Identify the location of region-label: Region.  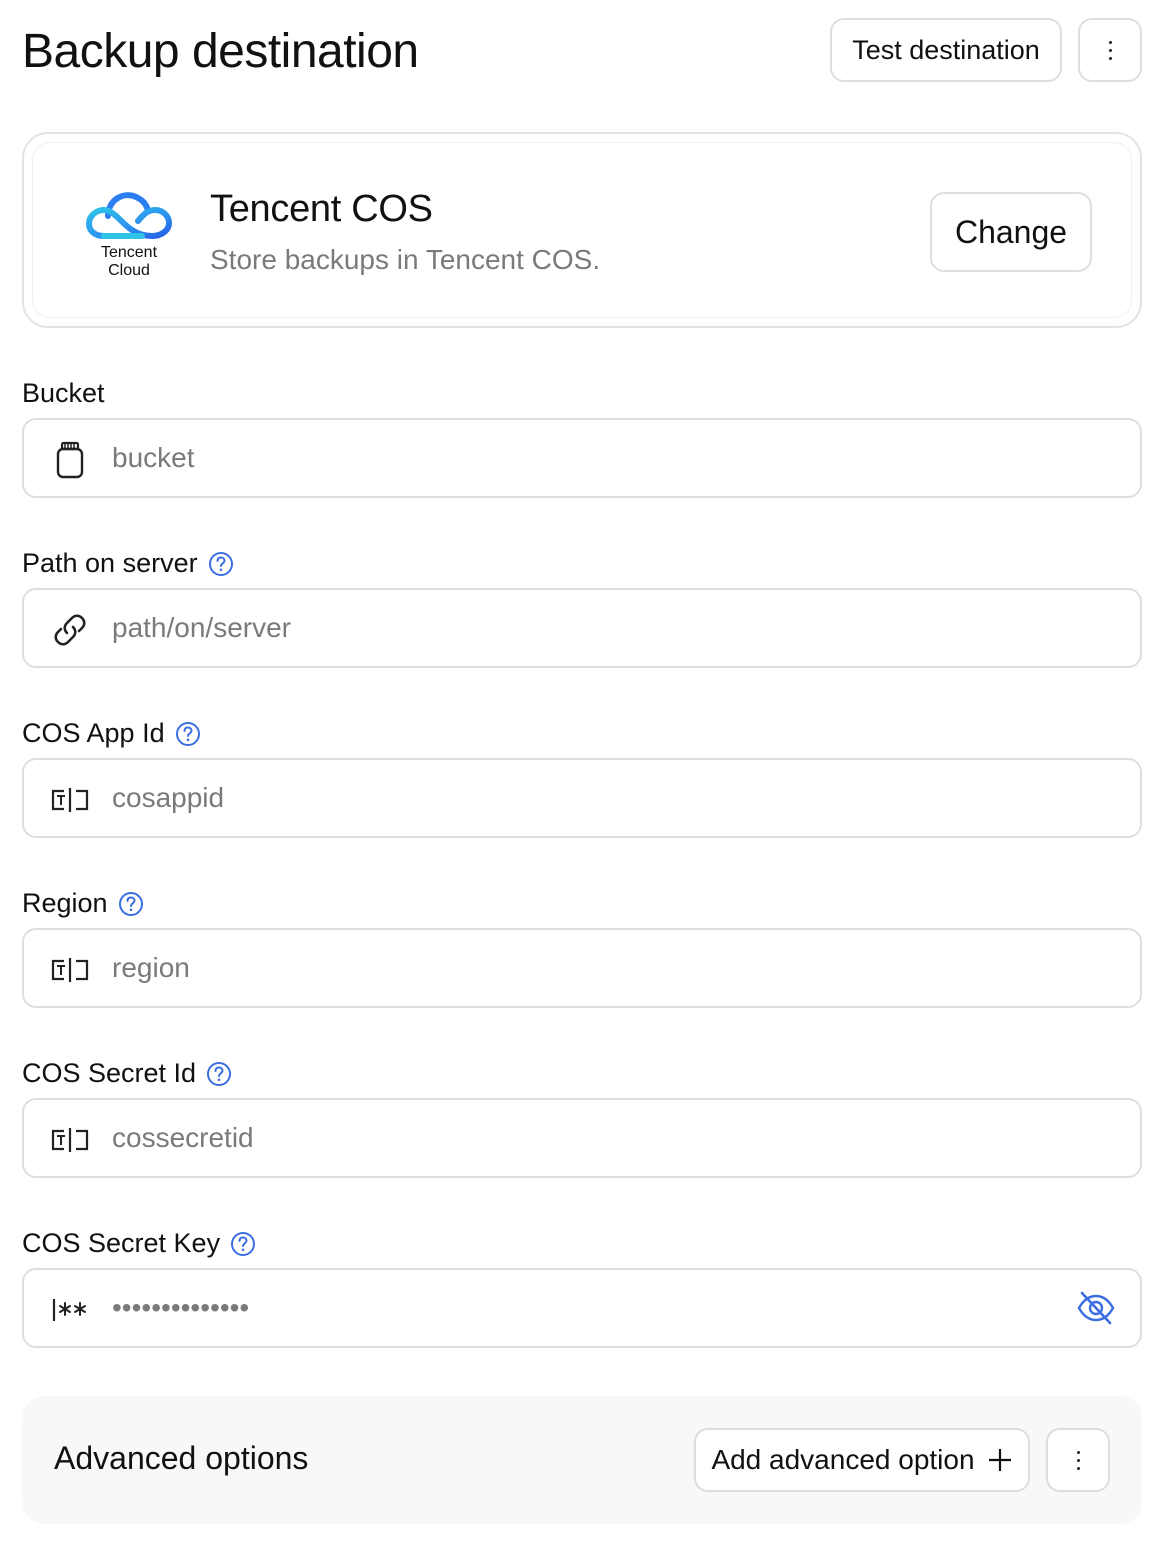
(83, 903).